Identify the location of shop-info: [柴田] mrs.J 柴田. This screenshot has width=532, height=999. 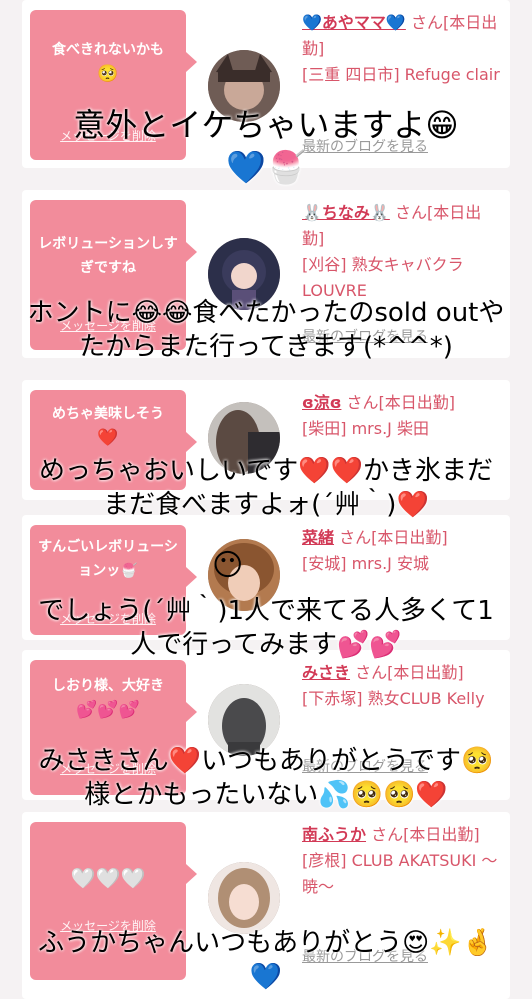
(365, 428).